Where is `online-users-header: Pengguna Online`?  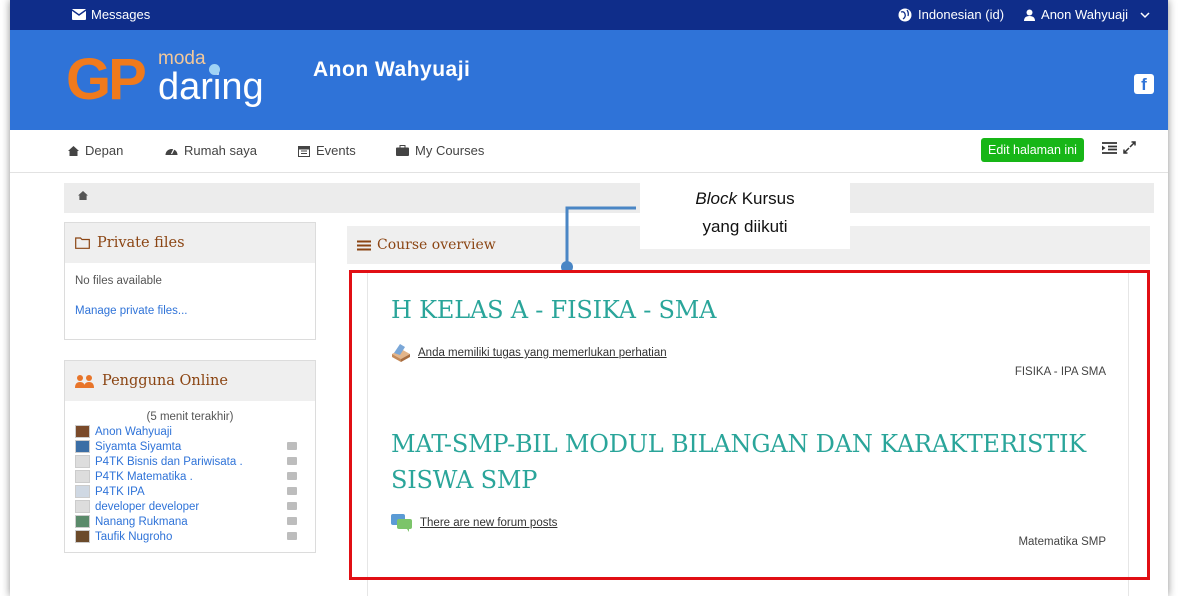
online-users-header: Pengguna Online is located at coordinates (190, 381).